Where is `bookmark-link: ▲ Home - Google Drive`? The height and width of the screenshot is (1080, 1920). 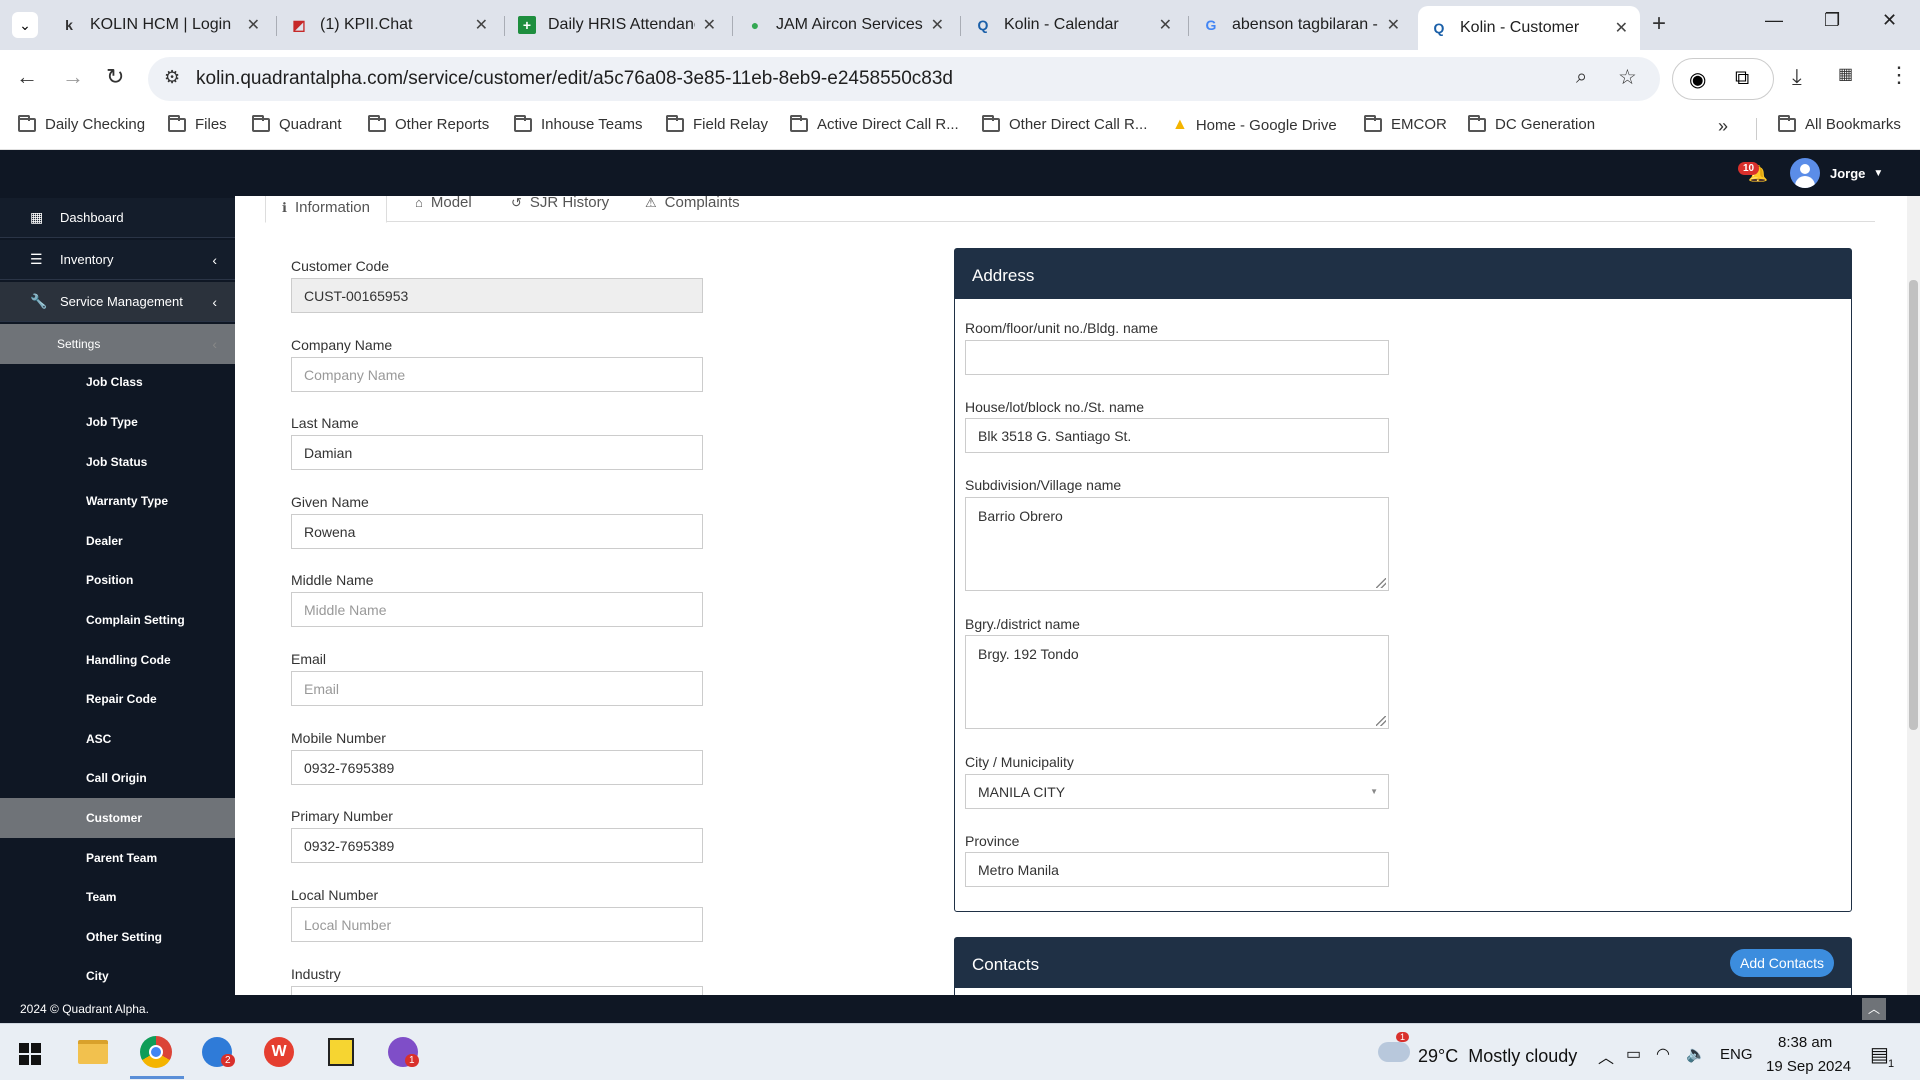 bookmark-link: ▲ Home - Google Drive is located at coordinates (1254, 125).